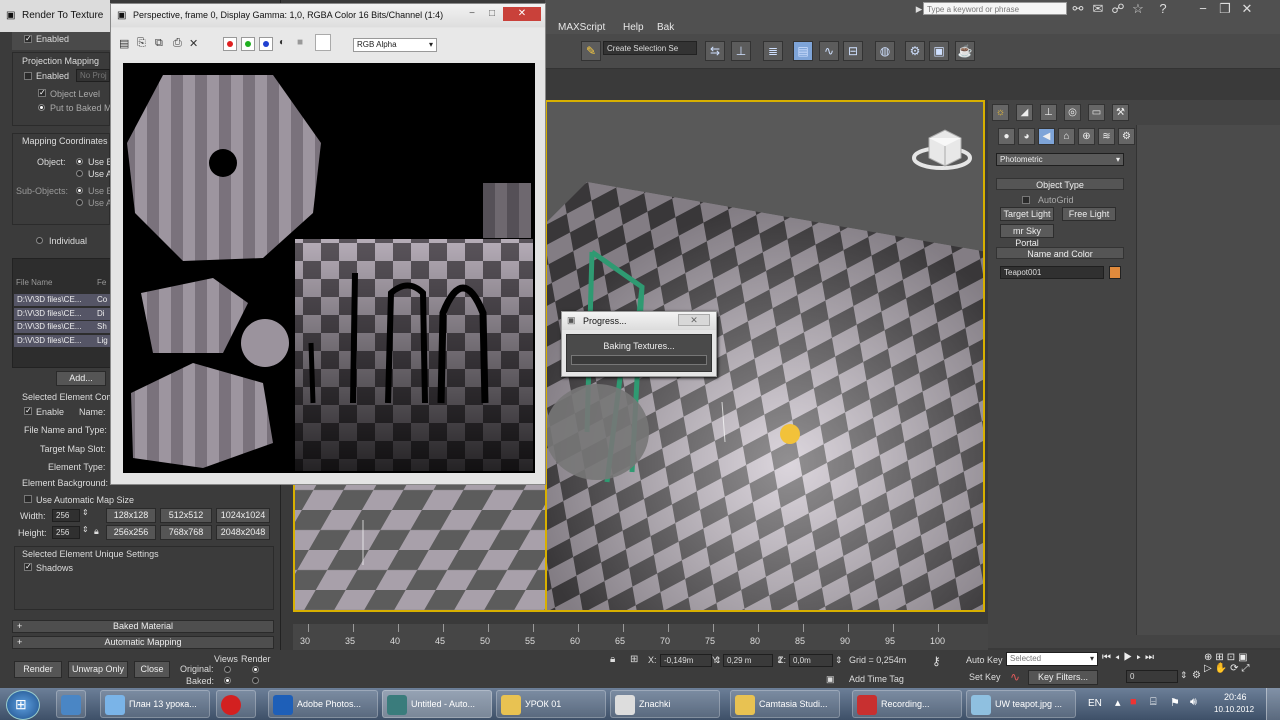  What do you see at coordinates (38, 669) in the screenshot?
I see `render-button: Render` at bounding box center [38, 669].